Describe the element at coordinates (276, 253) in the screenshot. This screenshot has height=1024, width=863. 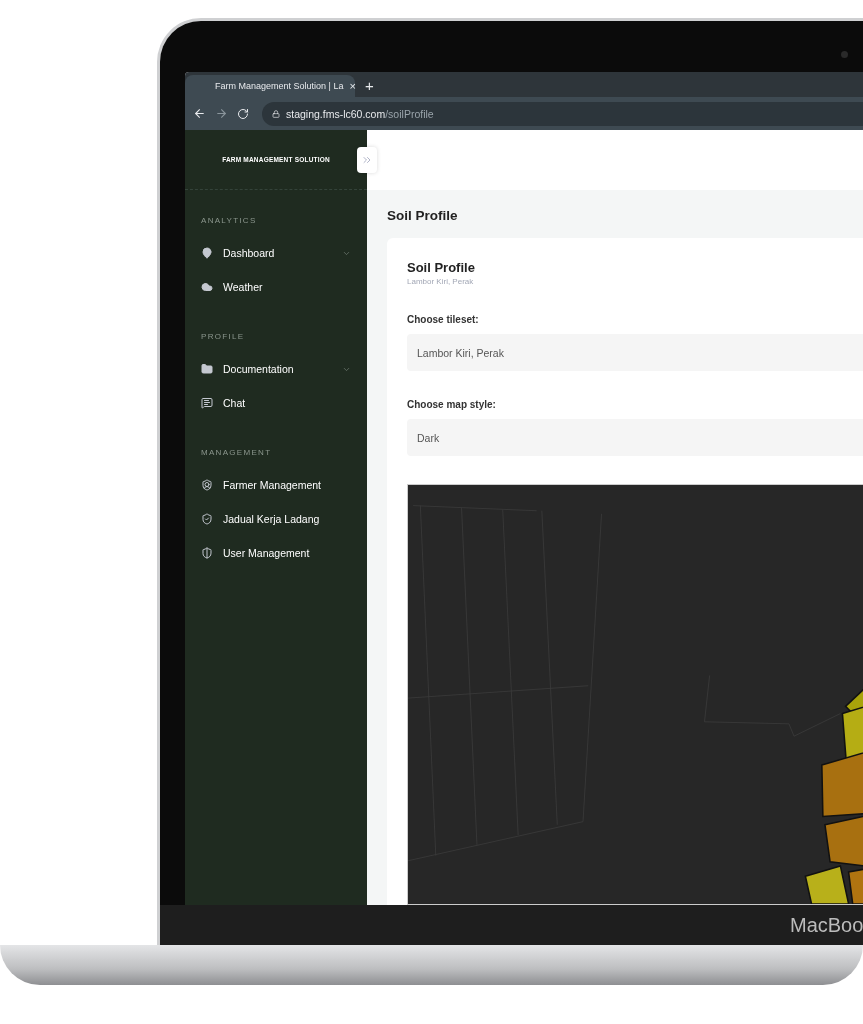
I see `sidebar-item: Dashboard` at that location.